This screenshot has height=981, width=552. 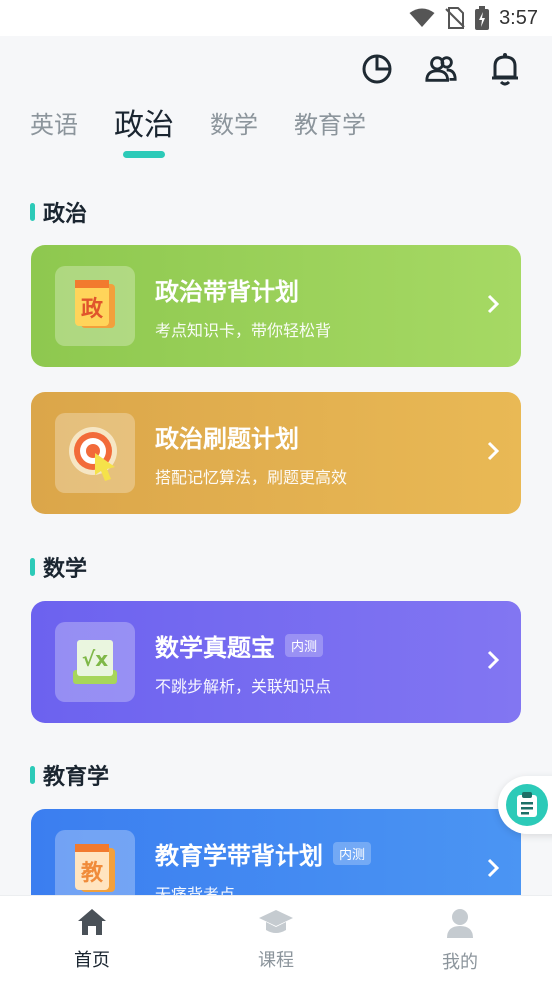 I want to click on status-time: 3:57, so click(x=518, y=17).